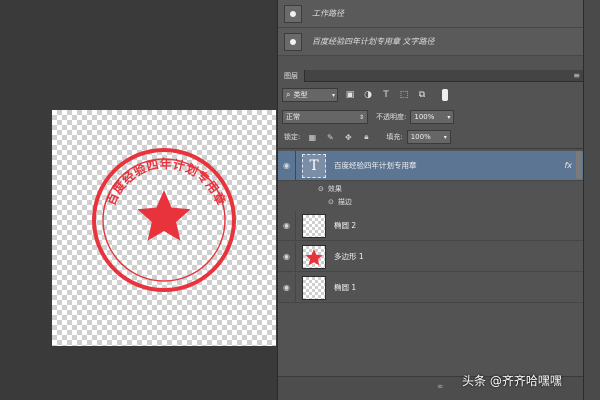 The image size is (600, 400). I want to click on stroke-effect-row: ⊙ 描边, so click(431, 202).